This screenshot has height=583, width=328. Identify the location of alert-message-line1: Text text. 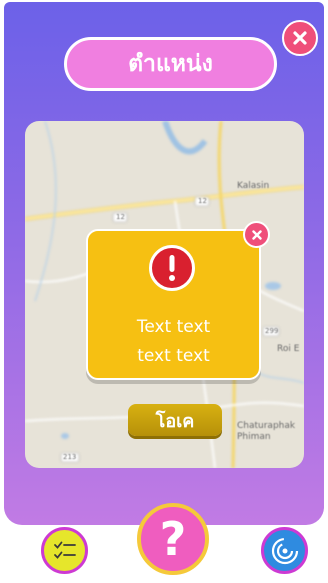
(173, 327).